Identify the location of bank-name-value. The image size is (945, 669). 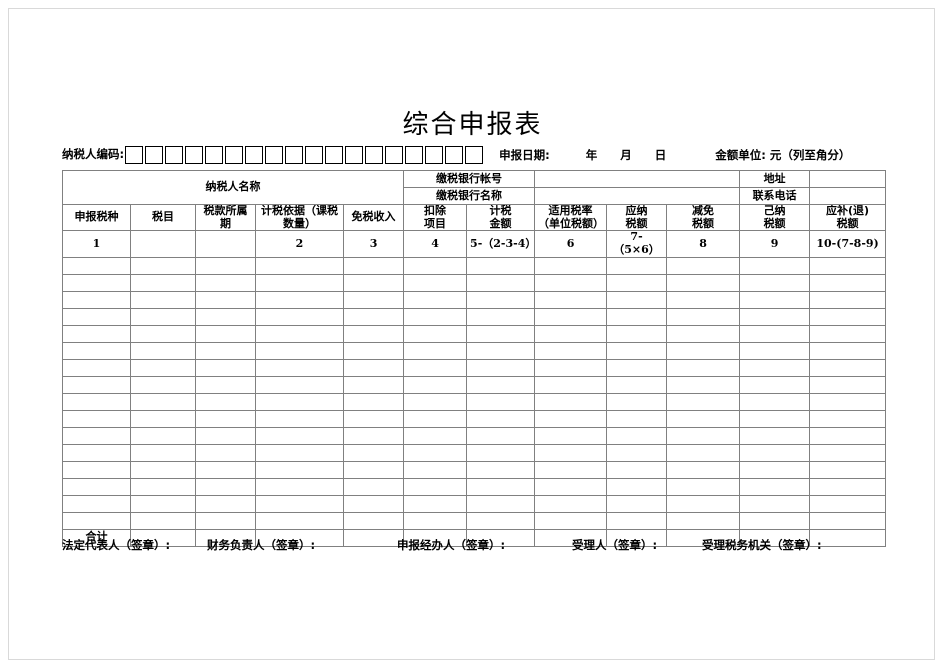
(637, 196).